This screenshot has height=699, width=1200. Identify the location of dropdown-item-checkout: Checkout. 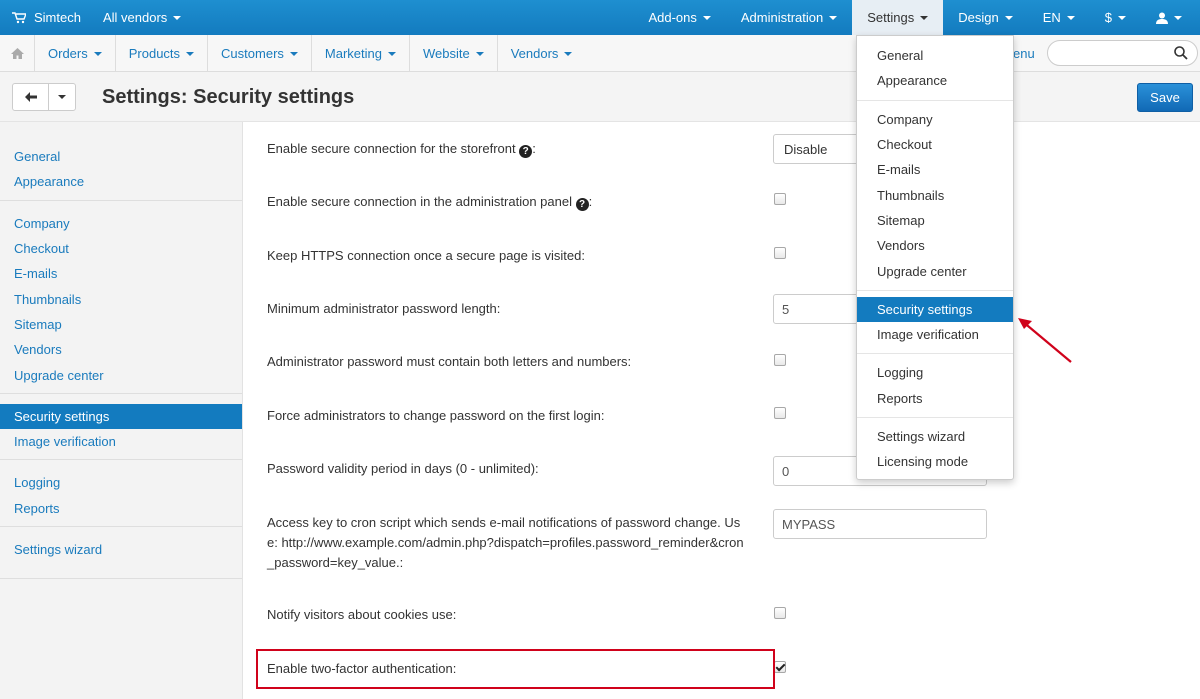
(935, 144).